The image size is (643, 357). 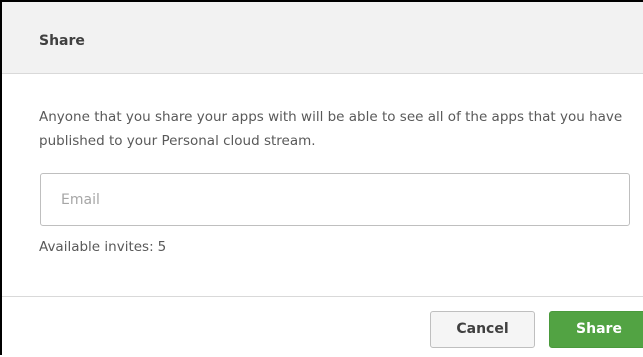 I want to click on email-input, so click(x=335, y=199).